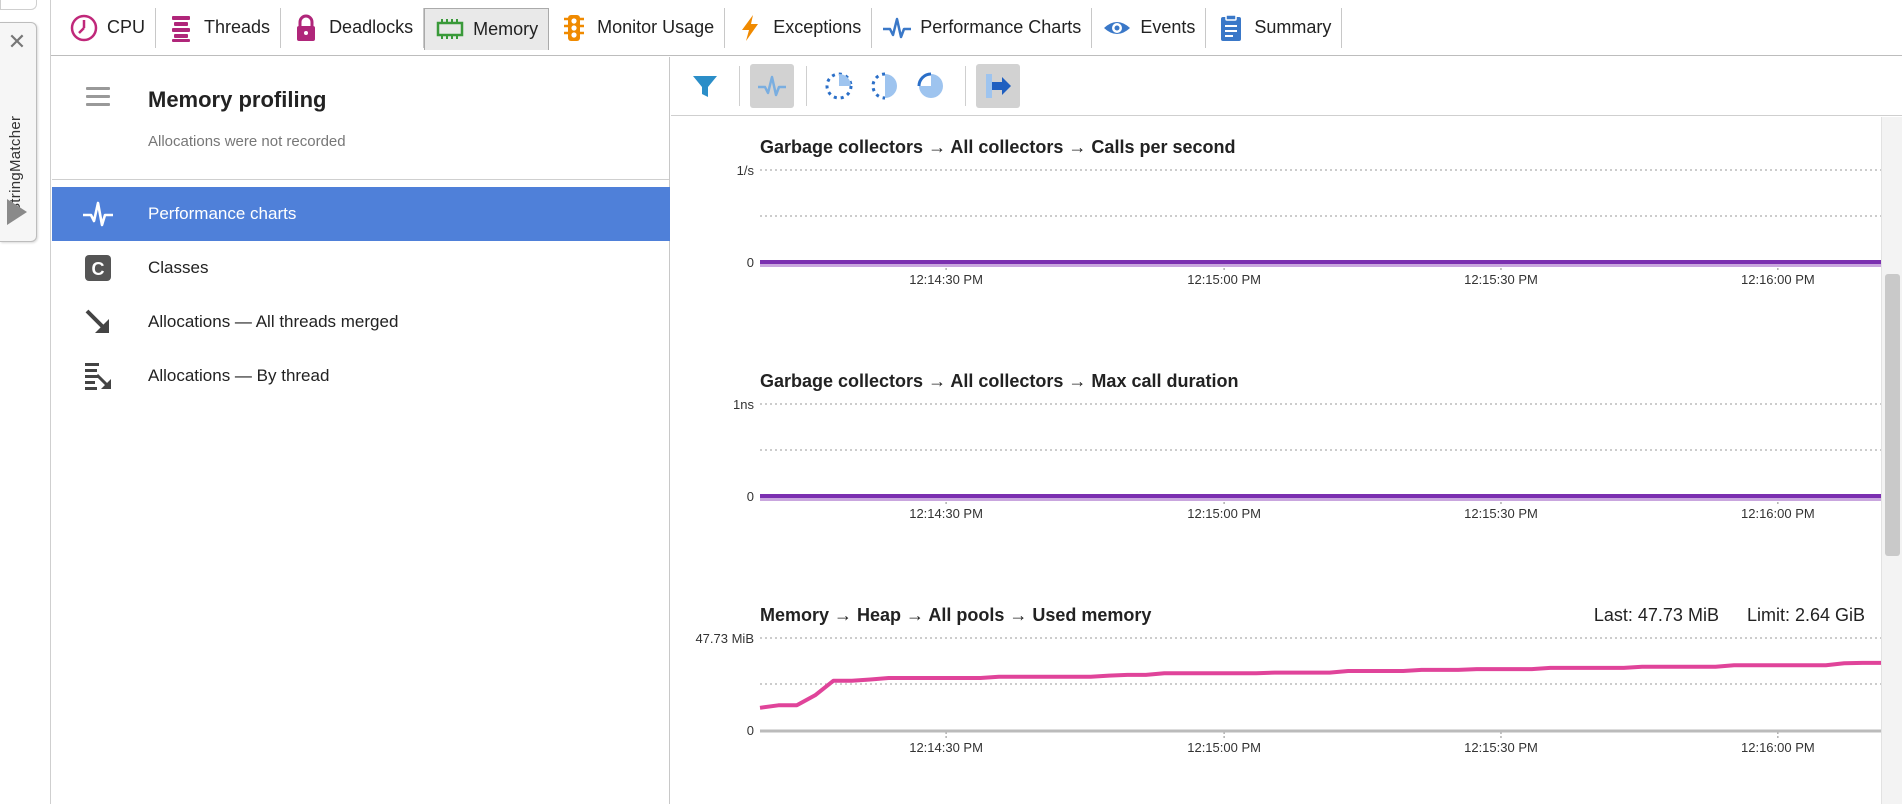  Describe the element at coordinates (247, 141) in the screenshot. I see `panel-subtitle: Allocations were not recorded` at that location.